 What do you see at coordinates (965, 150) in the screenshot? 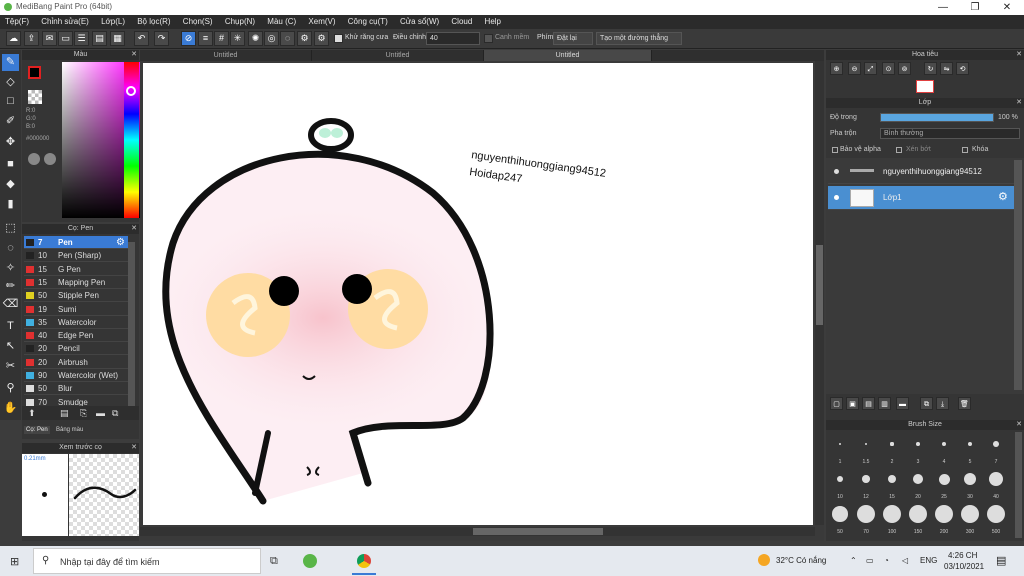
I see `lock-checkbox` at bounding box center [965, 150].